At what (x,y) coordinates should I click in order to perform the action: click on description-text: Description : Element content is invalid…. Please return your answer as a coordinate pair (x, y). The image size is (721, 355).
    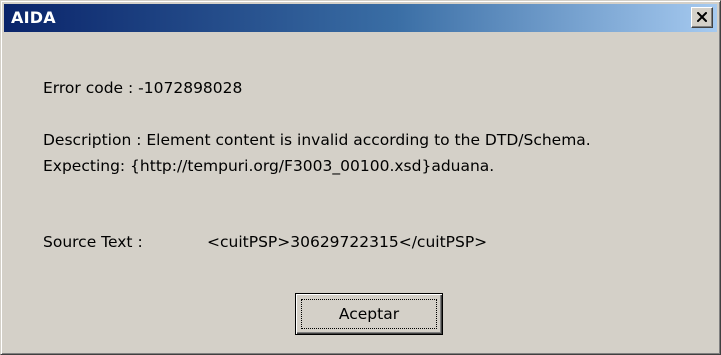
    Looking at the image, I should click on (317, 140).